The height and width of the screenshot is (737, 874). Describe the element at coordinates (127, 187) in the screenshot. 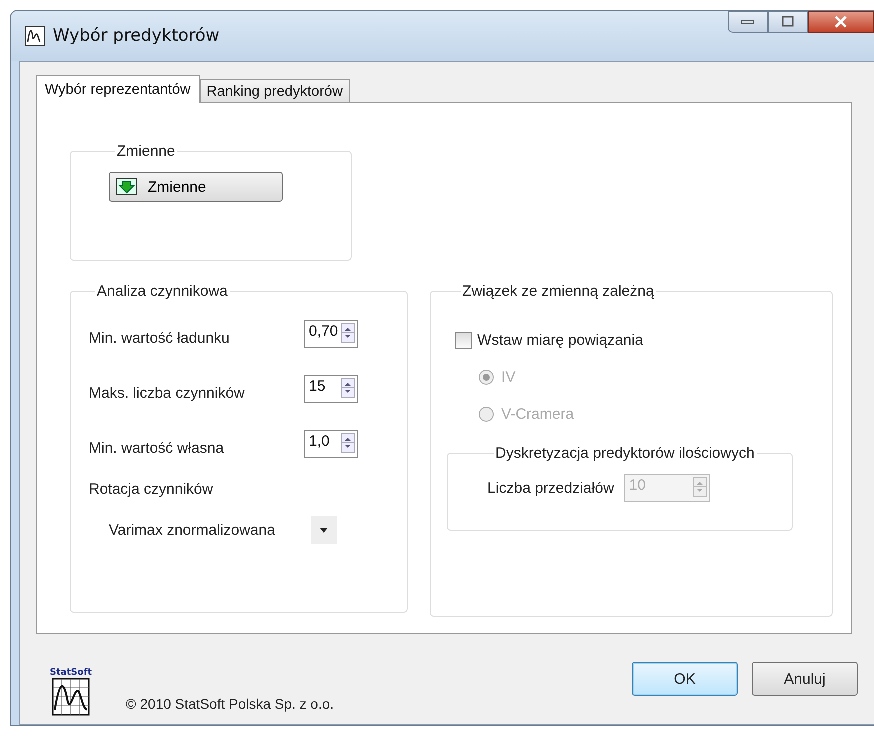

I see `download-icon` at that location.